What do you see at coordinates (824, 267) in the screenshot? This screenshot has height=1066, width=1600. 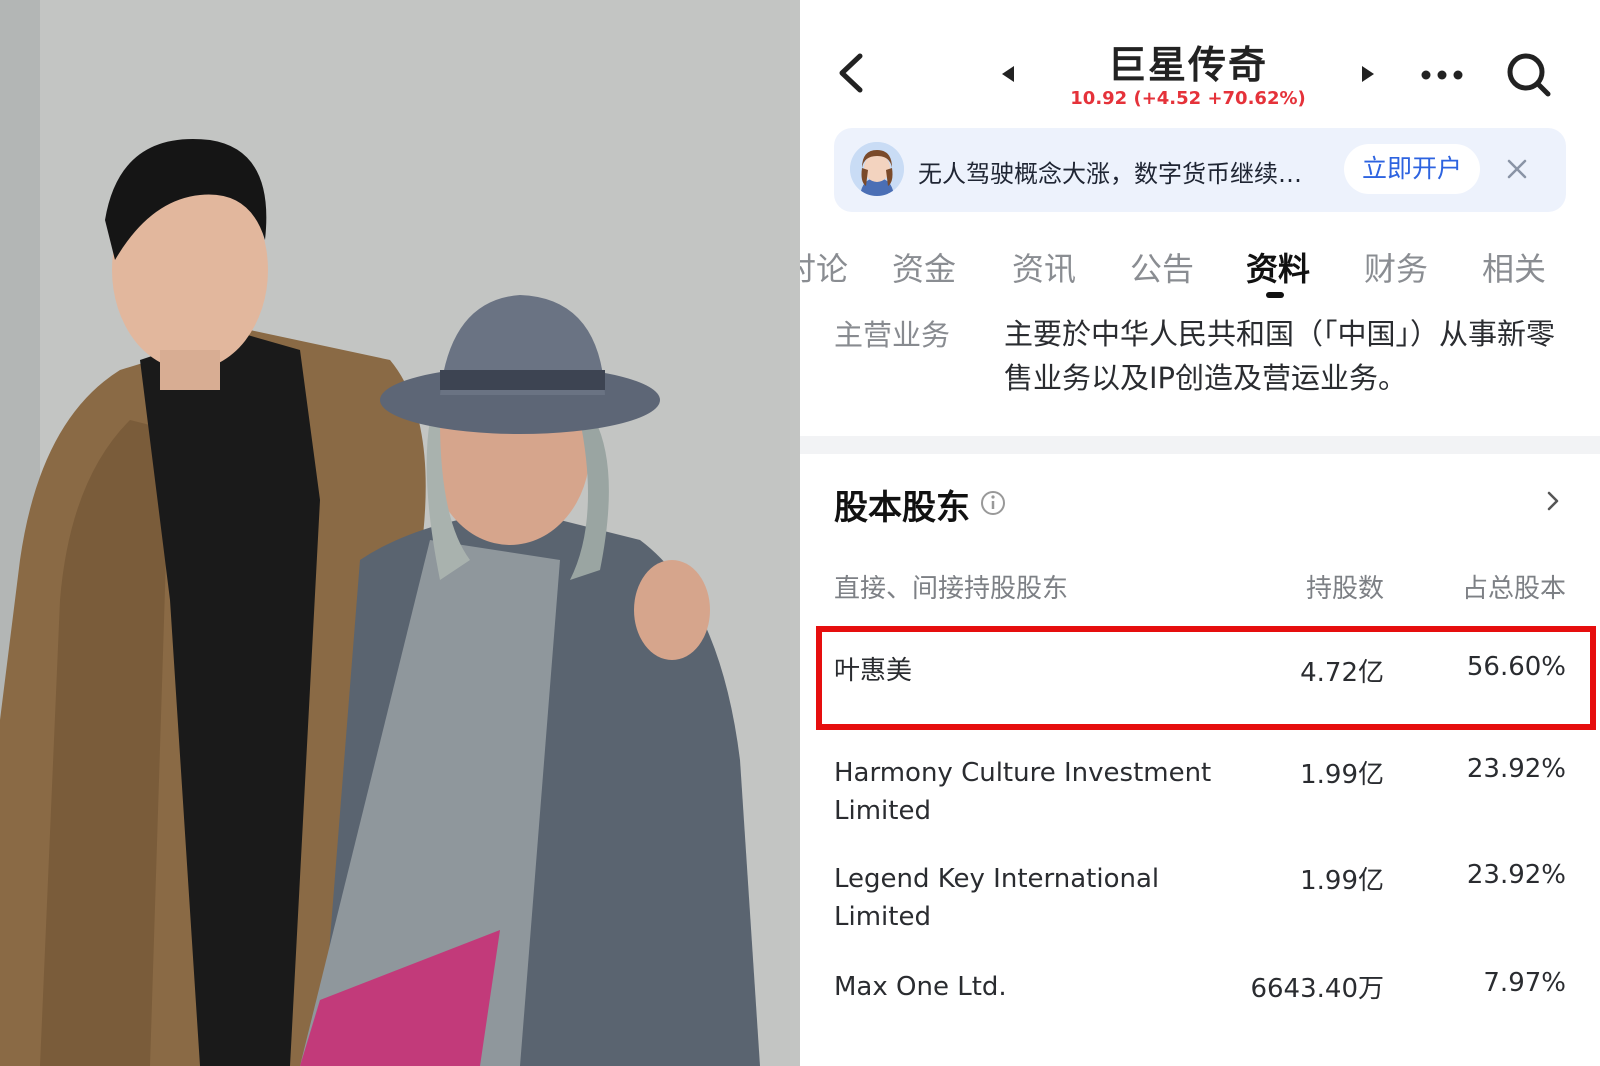 I see `tab-discussion: 讨论` at bounding box center [824, 267].